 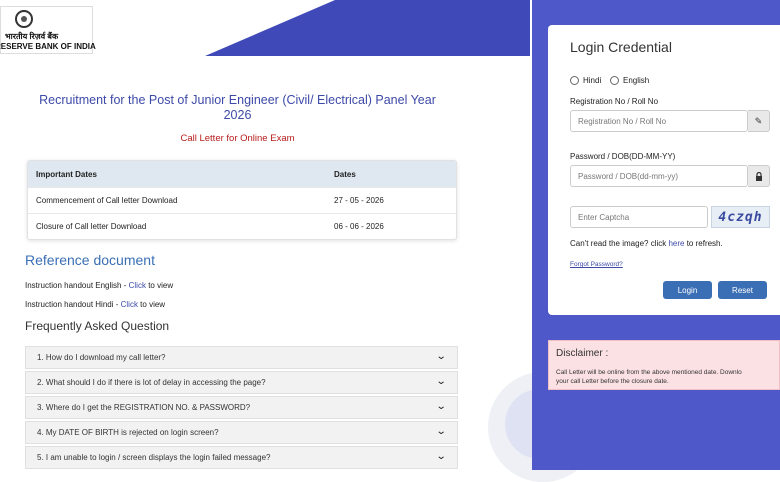 I want to click on reset-button: Reset, so click(x=742, y=290).